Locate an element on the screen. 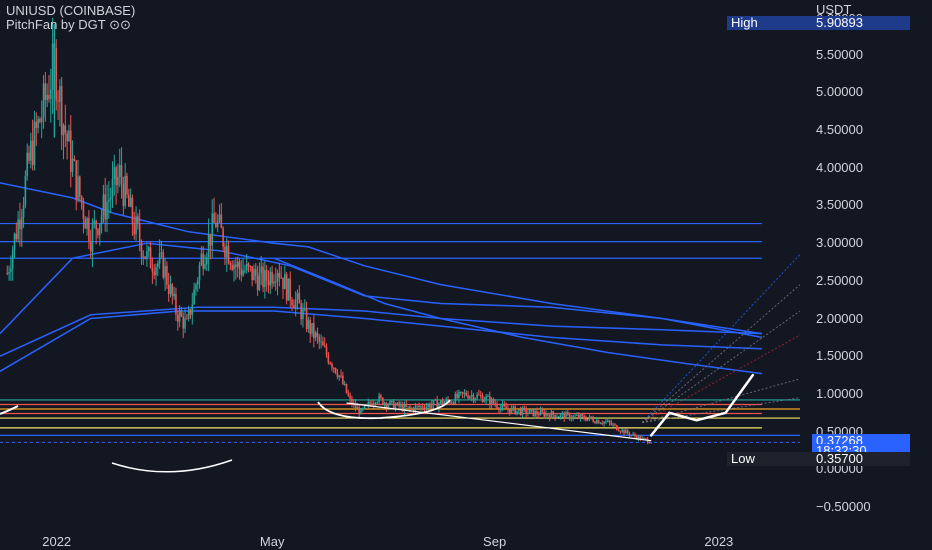 Image resolution: width=932 pixels, height=550 pixels. arc-drawing-left is located at coordinates (9, 410).